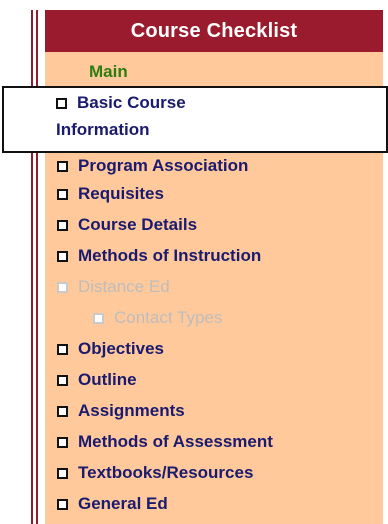  Describe the element at coordinates (124, 286) in the screenshot. I see `nav-label: Distance Ed` at that location.